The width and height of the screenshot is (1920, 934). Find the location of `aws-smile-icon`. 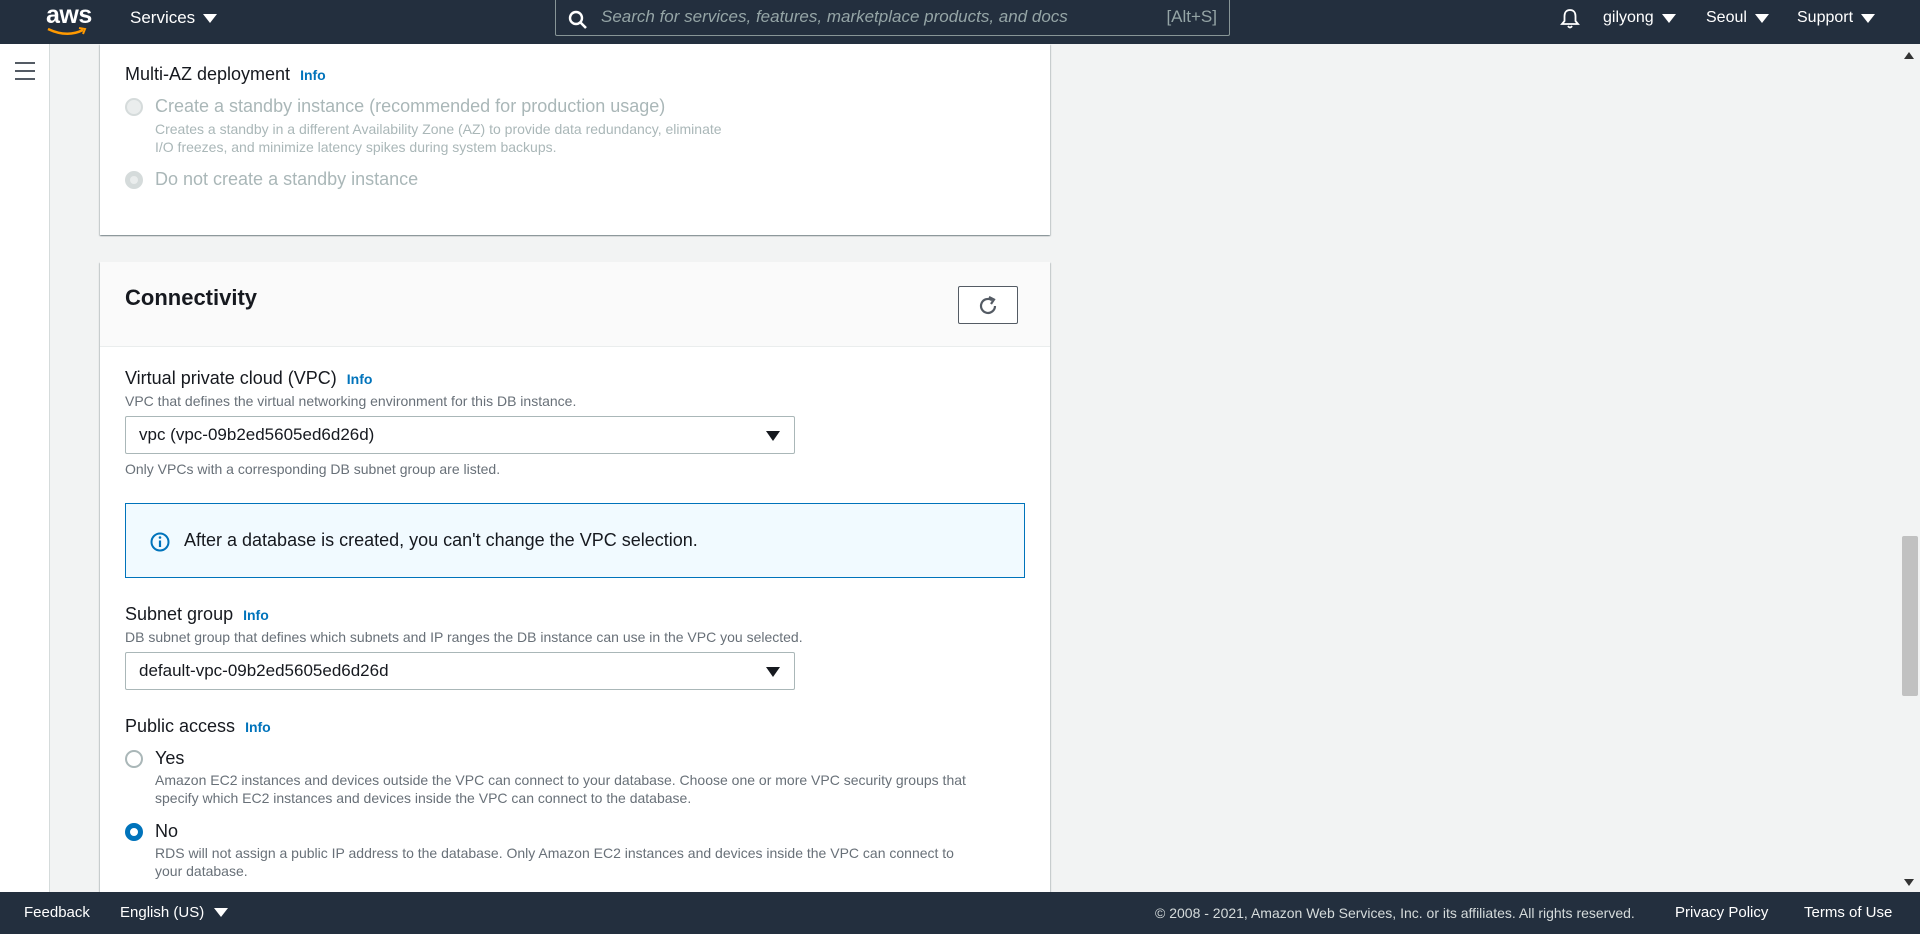

aws-smile-icon is located at coordinates (67, 31).